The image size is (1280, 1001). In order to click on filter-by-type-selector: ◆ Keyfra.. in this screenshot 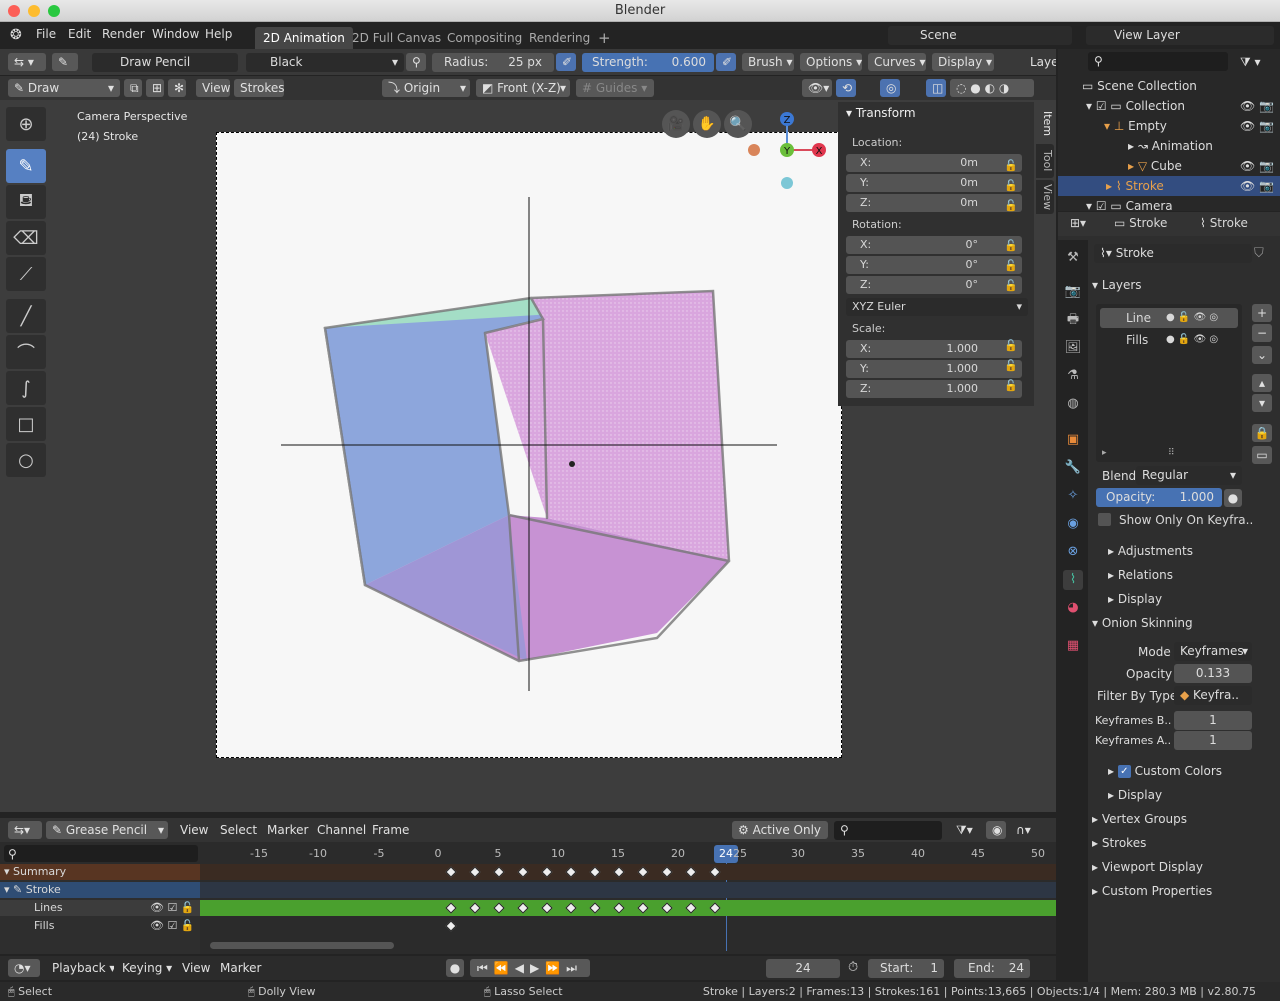, I will do `click(1213, 695)`.